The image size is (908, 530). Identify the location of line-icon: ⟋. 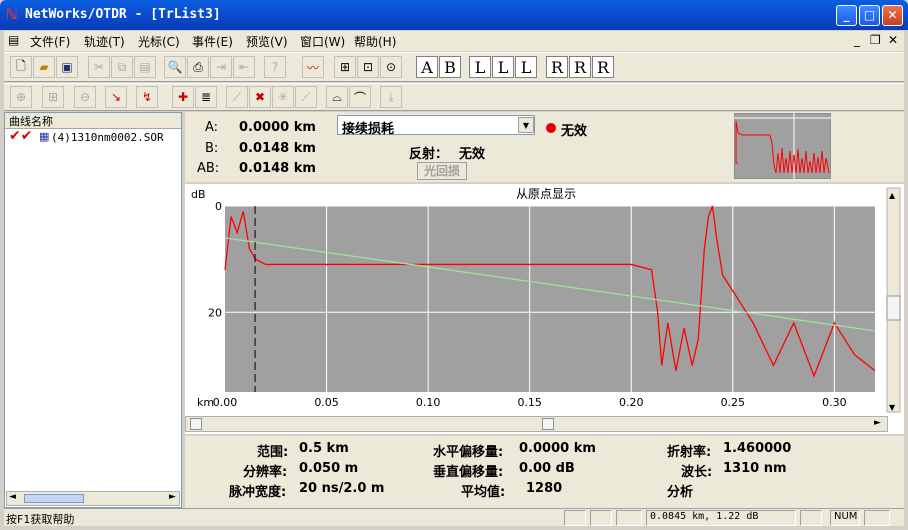
(237, 97).